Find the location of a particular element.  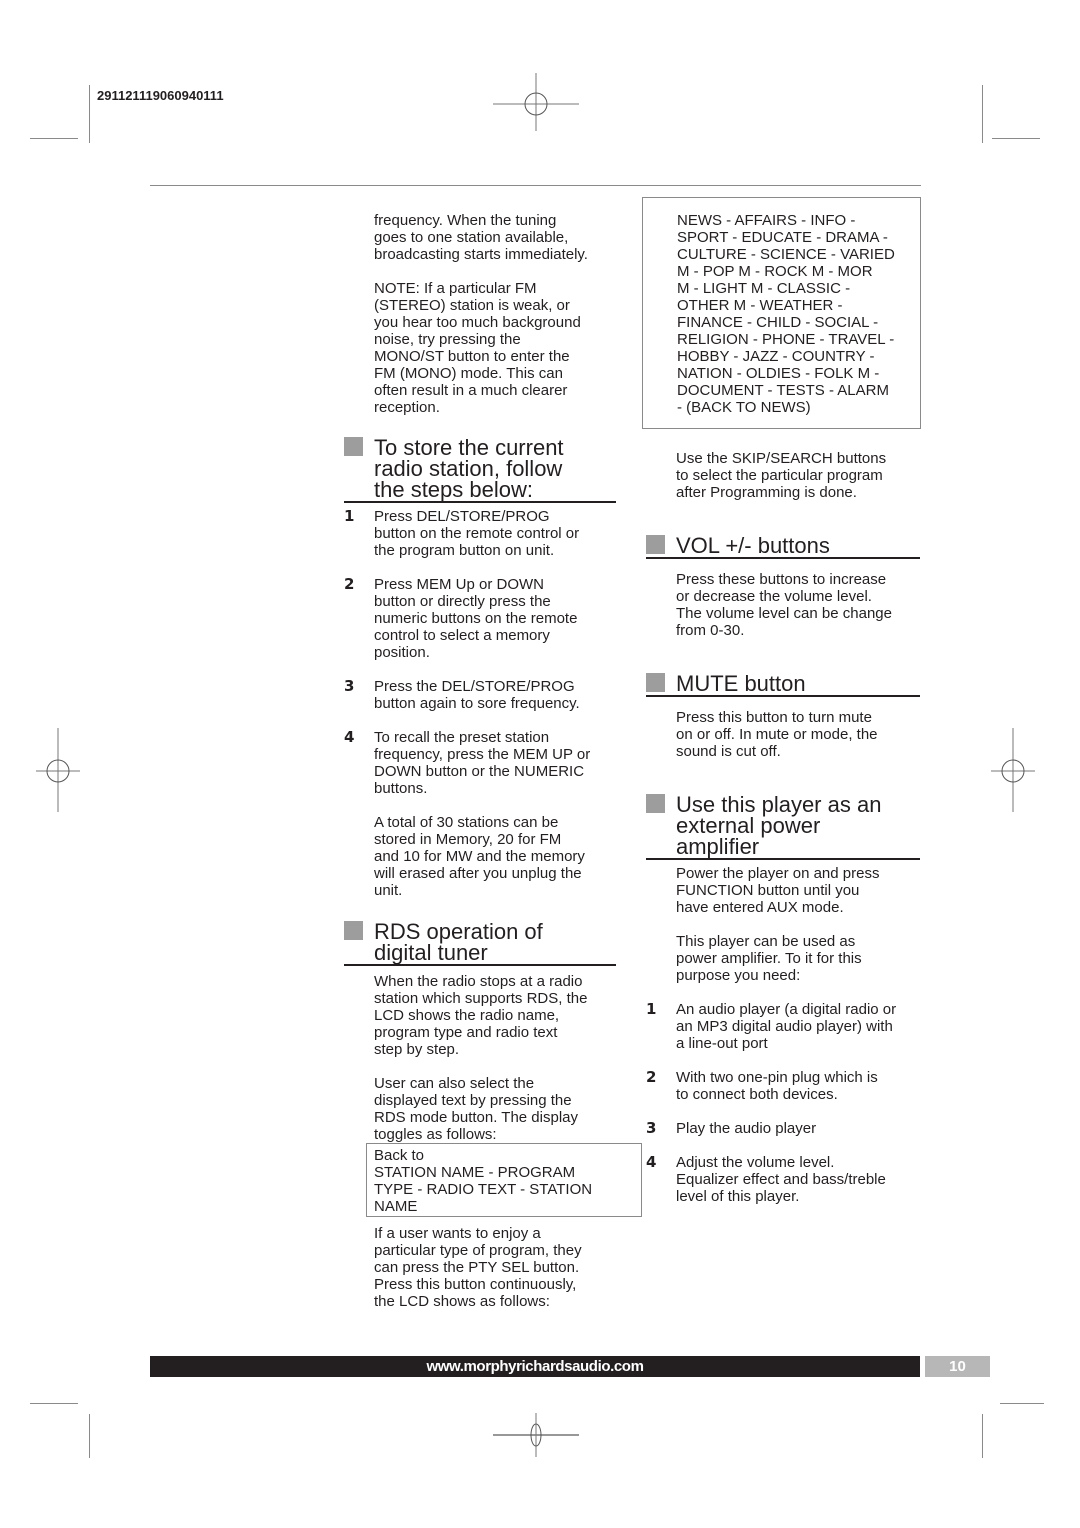

registration-mark-left is located at coordinates (57, 769).